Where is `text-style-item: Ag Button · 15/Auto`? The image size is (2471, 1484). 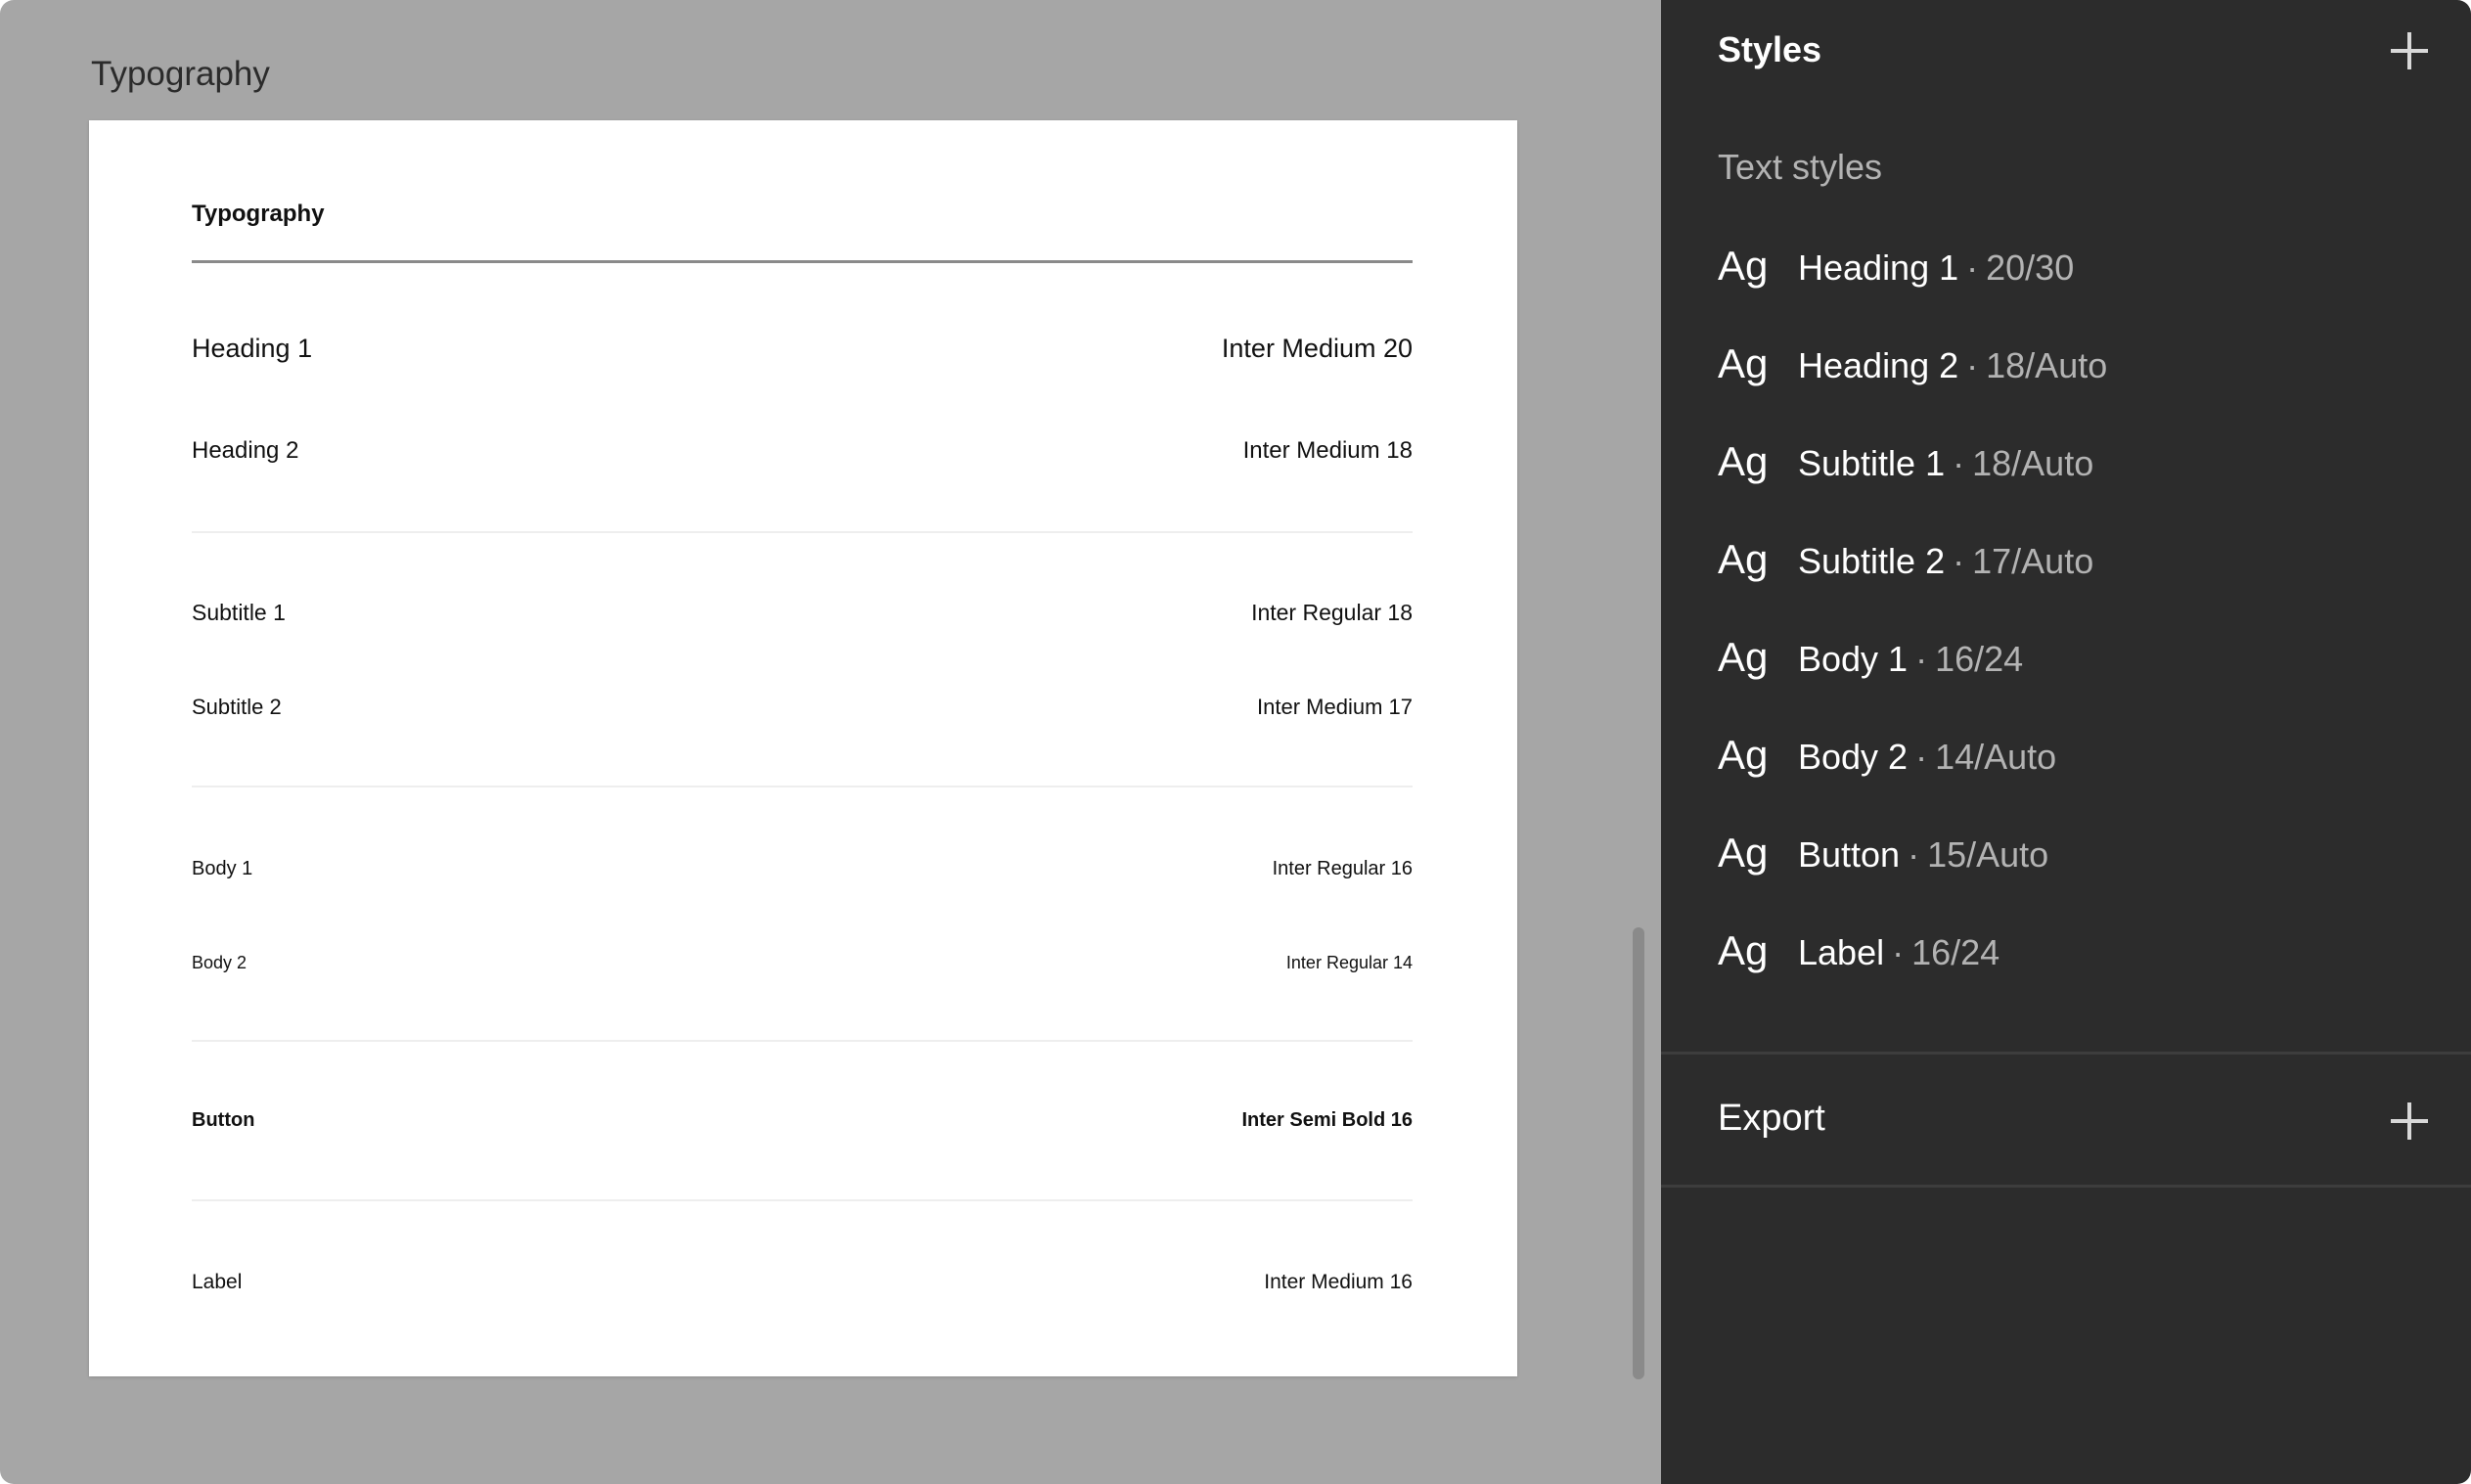 text-style-item: Ag Button · 15/Auto is located at coordinates (1883, 859).